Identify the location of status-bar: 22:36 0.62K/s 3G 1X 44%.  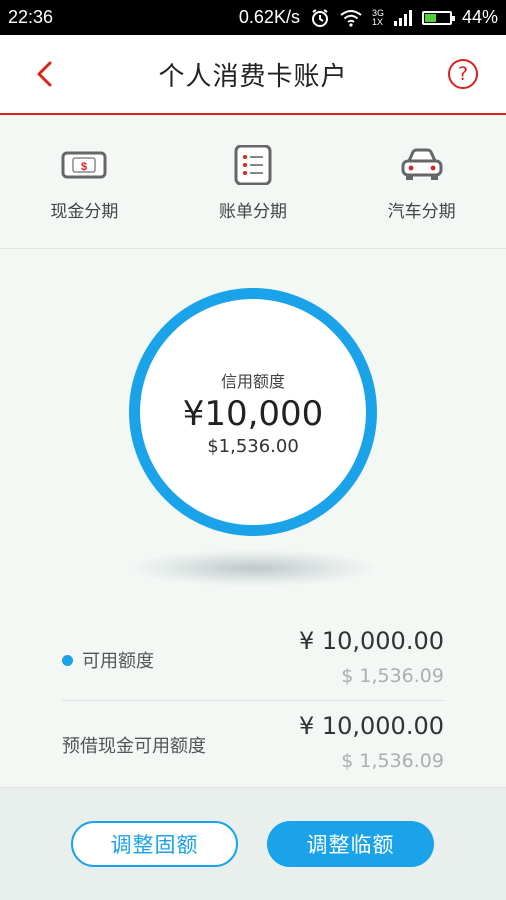
(253, 17).